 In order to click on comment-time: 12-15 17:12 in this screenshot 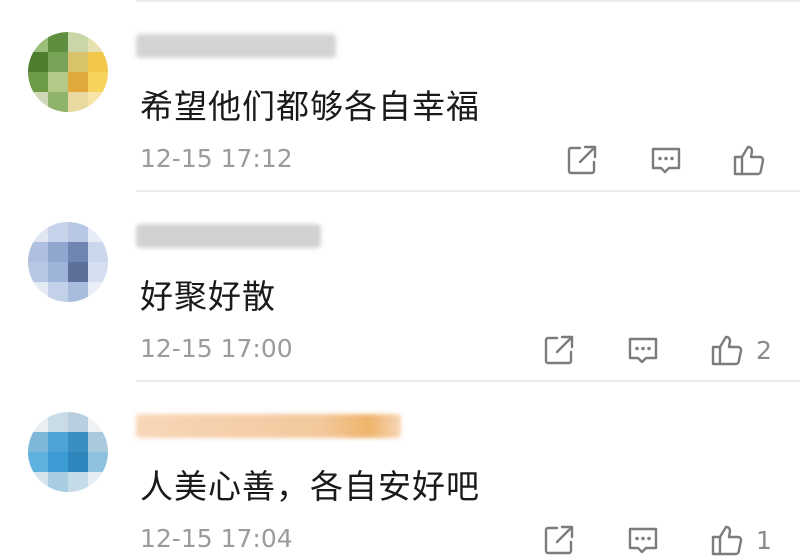, I will do `click(216, 158)`.